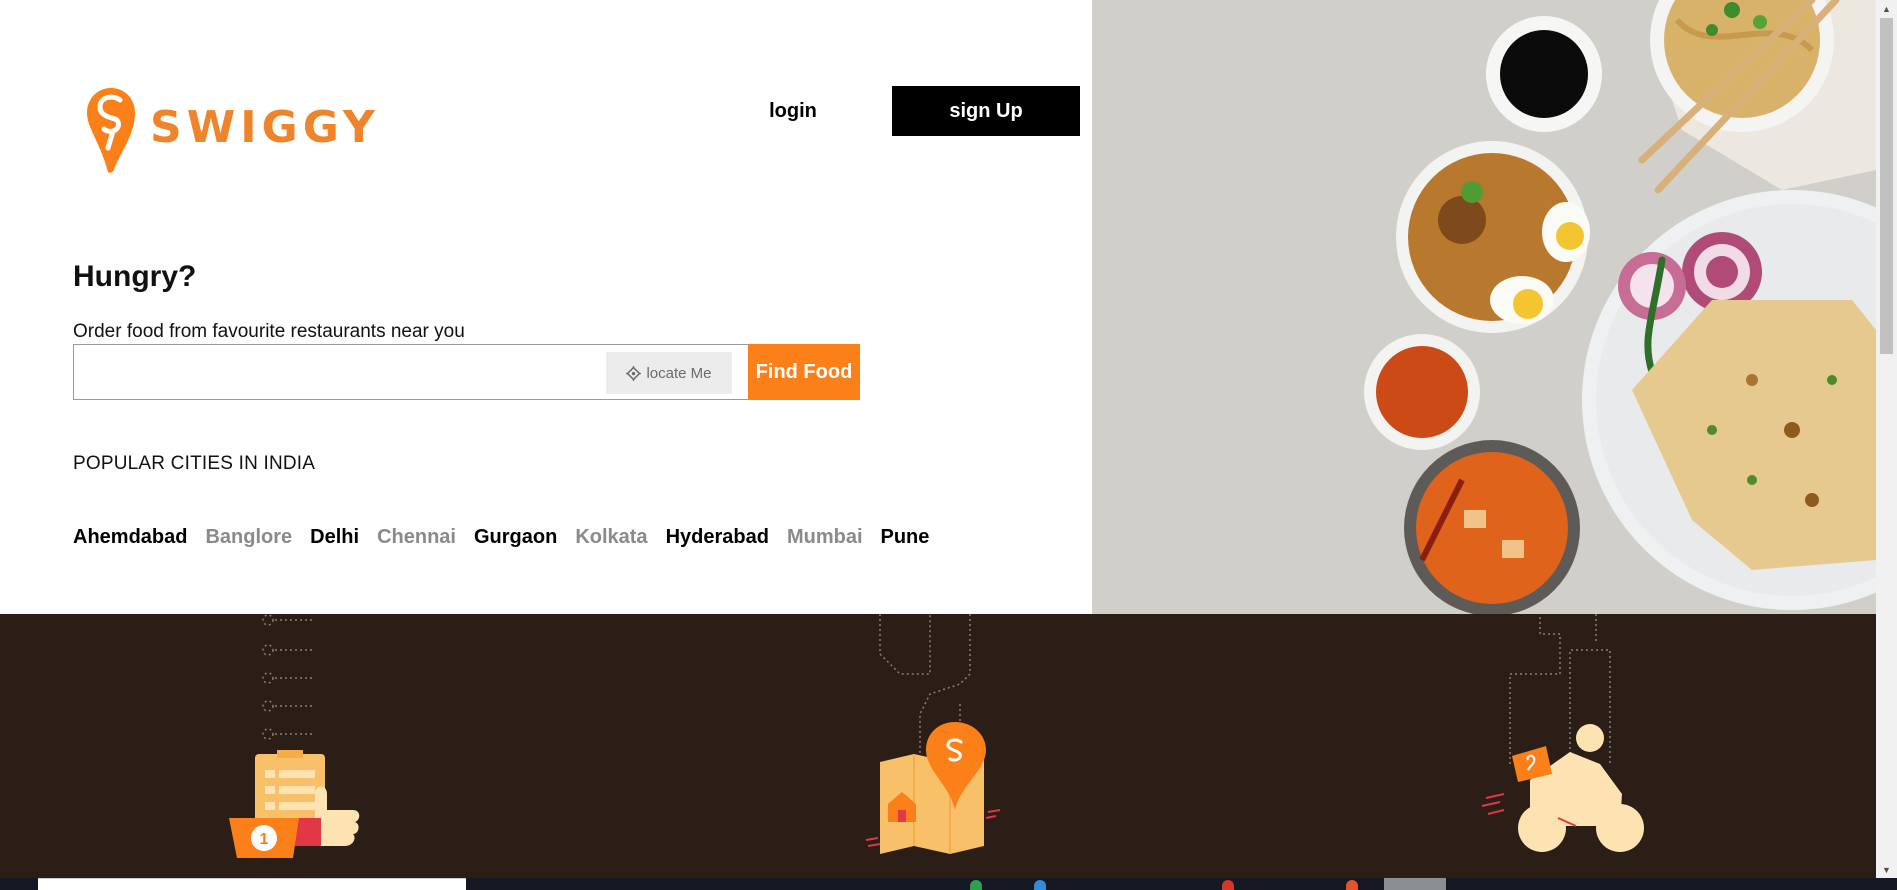  What do you see at coordinates (986, 111) in the screenshot?
I see `signup-button: sign Up` at bounding box center [986, 111].